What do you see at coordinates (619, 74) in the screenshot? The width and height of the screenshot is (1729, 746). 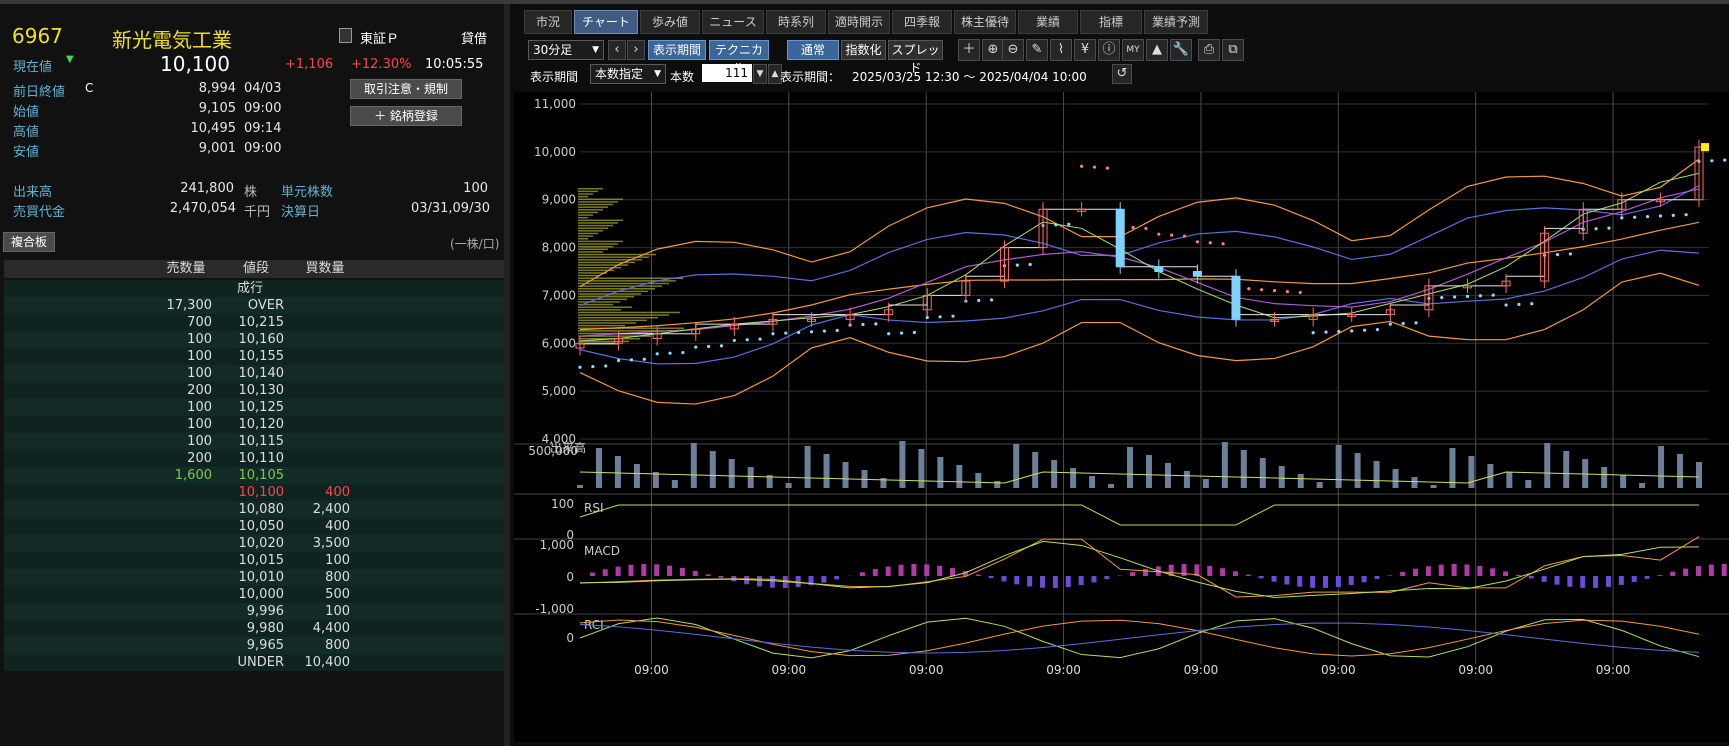 I see `period-mode-value: 本数指定` at bounding box center [619, 74].